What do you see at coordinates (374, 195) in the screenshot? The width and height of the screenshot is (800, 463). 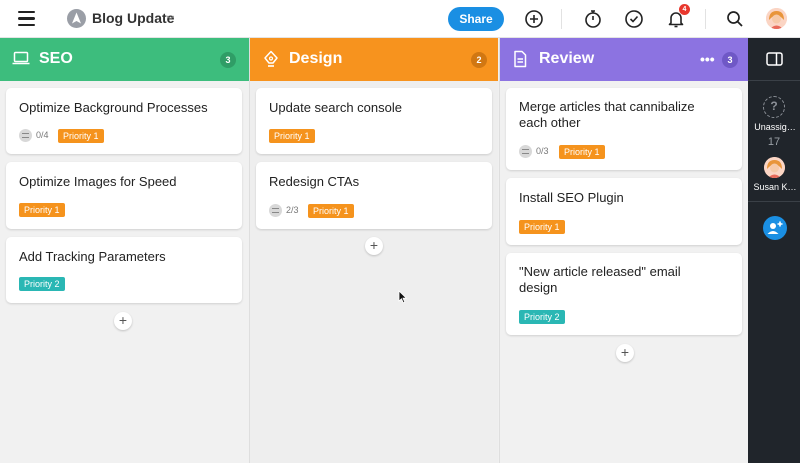 I see `task-card: Redesign CTAs 2/3 Priority 1` at bounding box center [374, 195].